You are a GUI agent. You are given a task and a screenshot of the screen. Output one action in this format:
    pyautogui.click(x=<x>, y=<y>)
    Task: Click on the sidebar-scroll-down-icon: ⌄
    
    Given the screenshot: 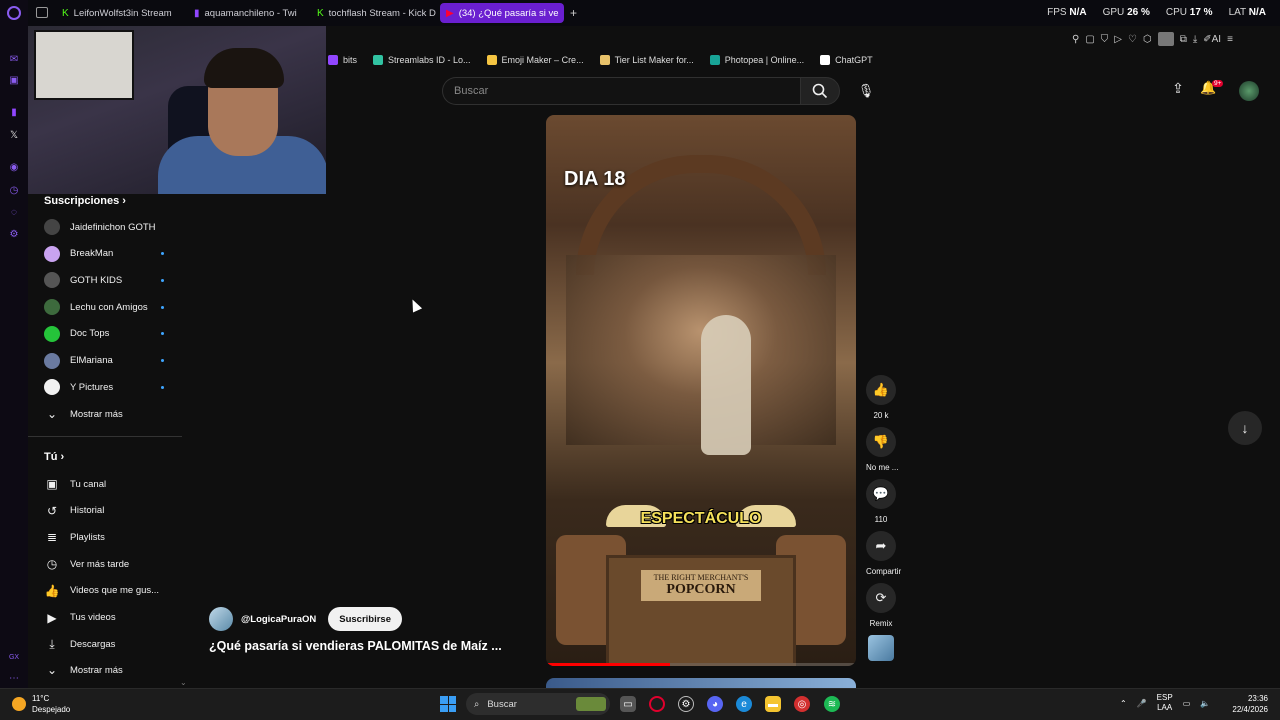 What is the action you would take?
    pyautogui.click(x=183, y=682)
    